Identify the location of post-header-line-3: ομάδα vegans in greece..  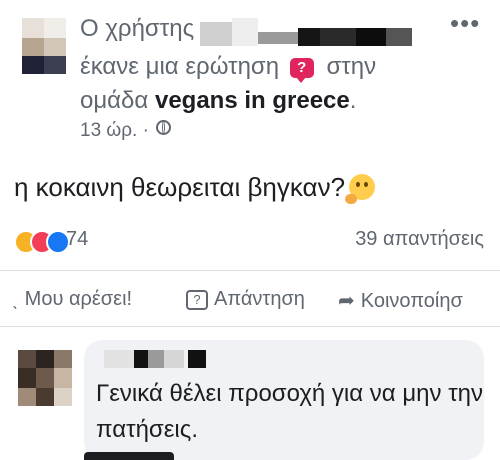
(218, 101).